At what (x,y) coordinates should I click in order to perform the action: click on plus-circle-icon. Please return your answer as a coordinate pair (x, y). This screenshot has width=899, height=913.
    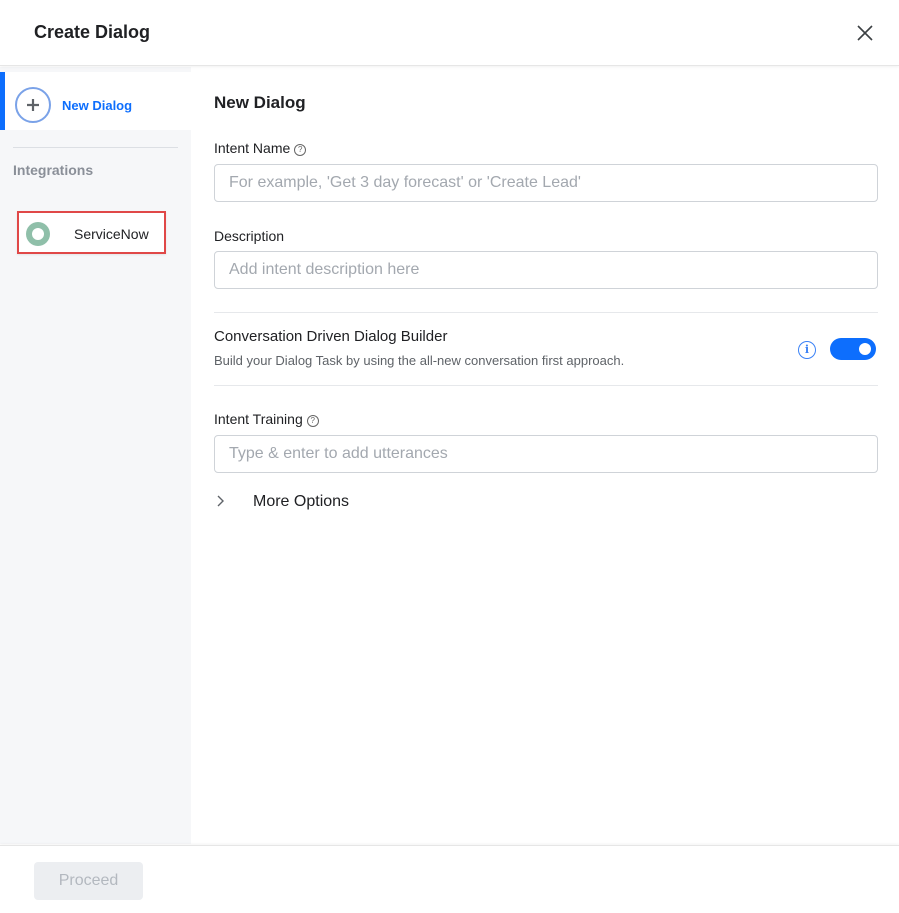
    Looking at the image, I should click on (33, 105).